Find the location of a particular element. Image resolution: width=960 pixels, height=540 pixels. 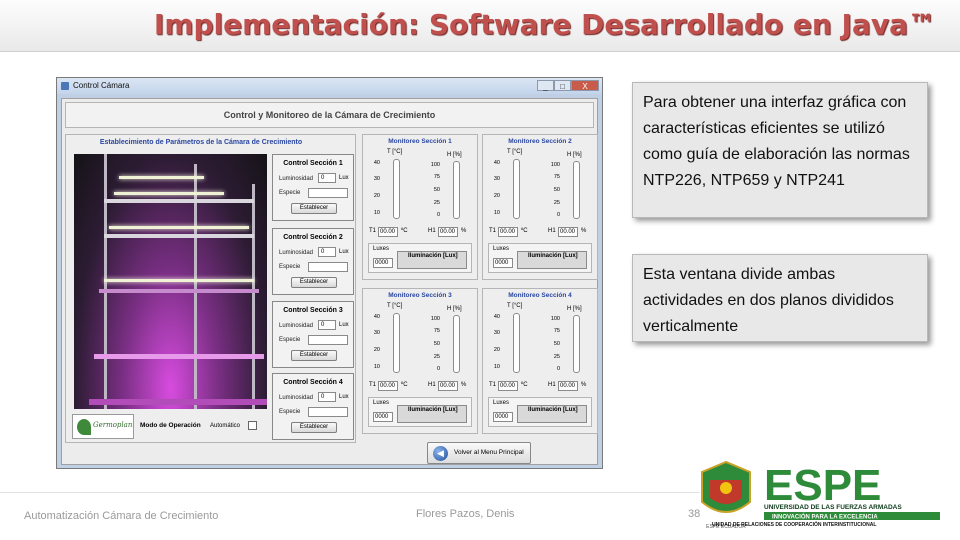

luminosity-label: Luminosidad is located at coordinates (296, 253).